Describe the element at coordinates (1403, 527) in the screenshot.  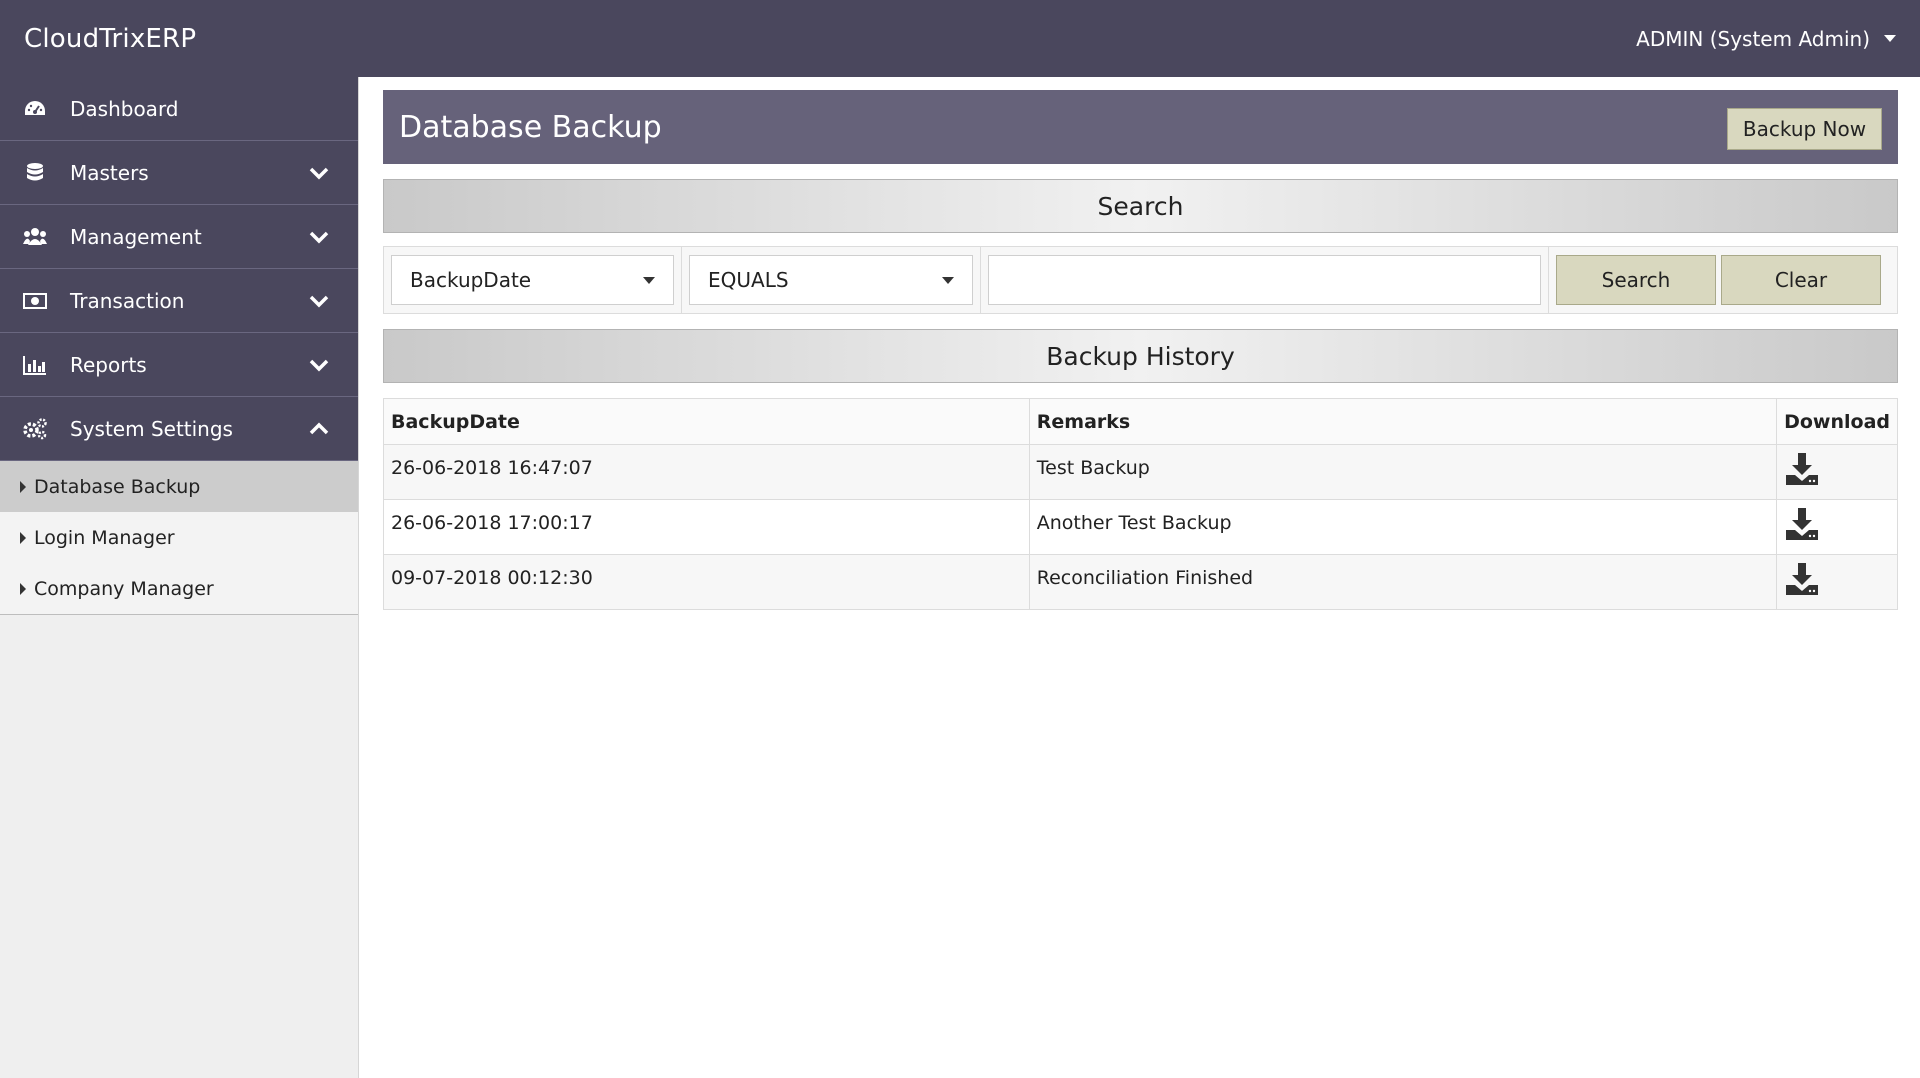
I see `remarks-cell: Another Test Backup` at that location.